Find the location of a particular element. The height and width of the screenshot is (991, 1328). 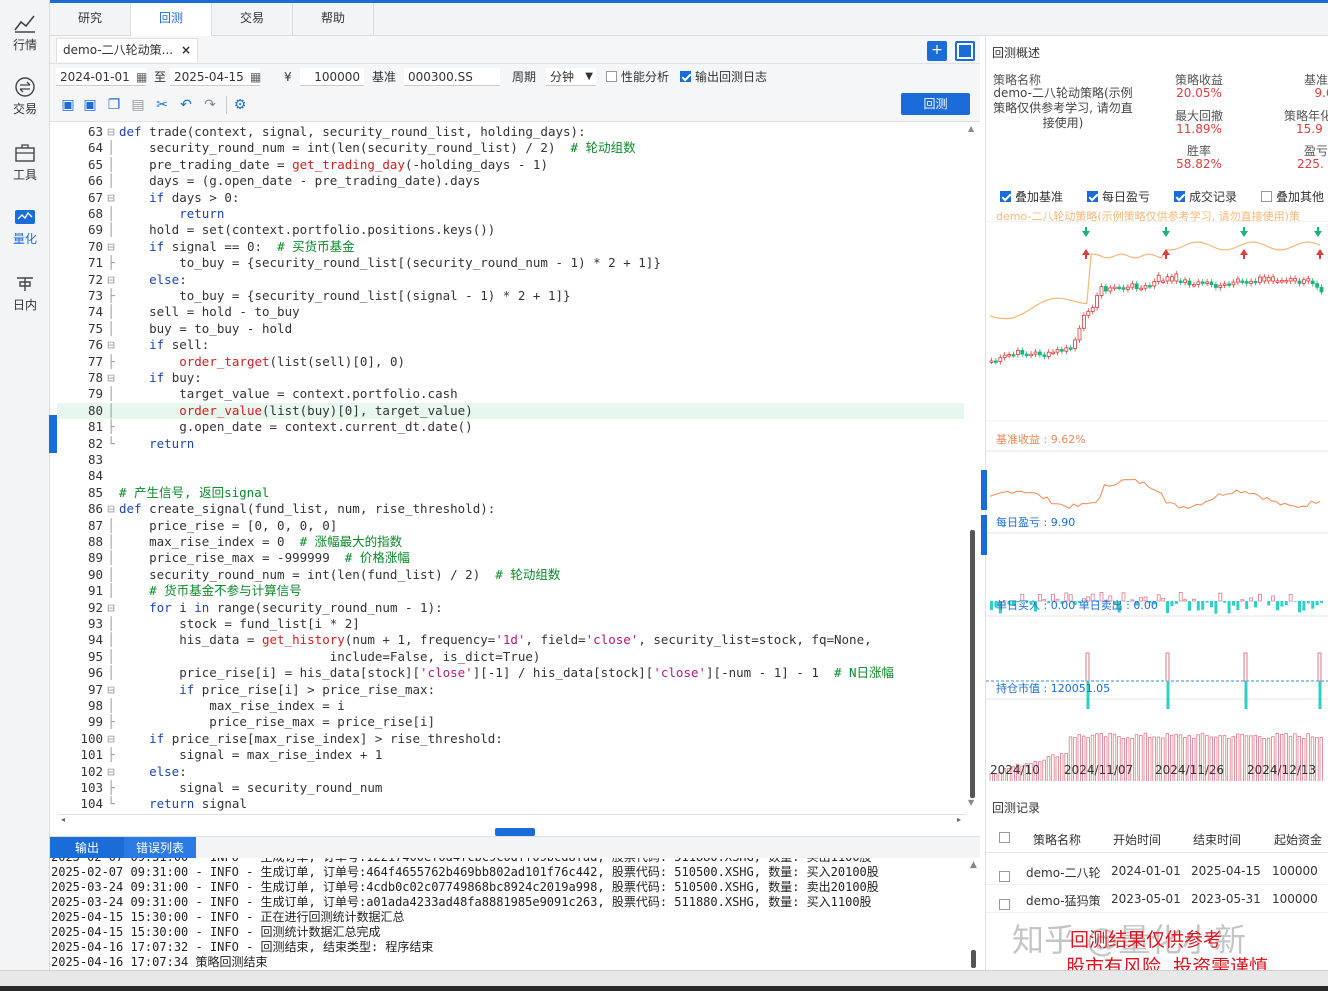

scroll-down-icon: ▼ is located at coordinates (971, 802).